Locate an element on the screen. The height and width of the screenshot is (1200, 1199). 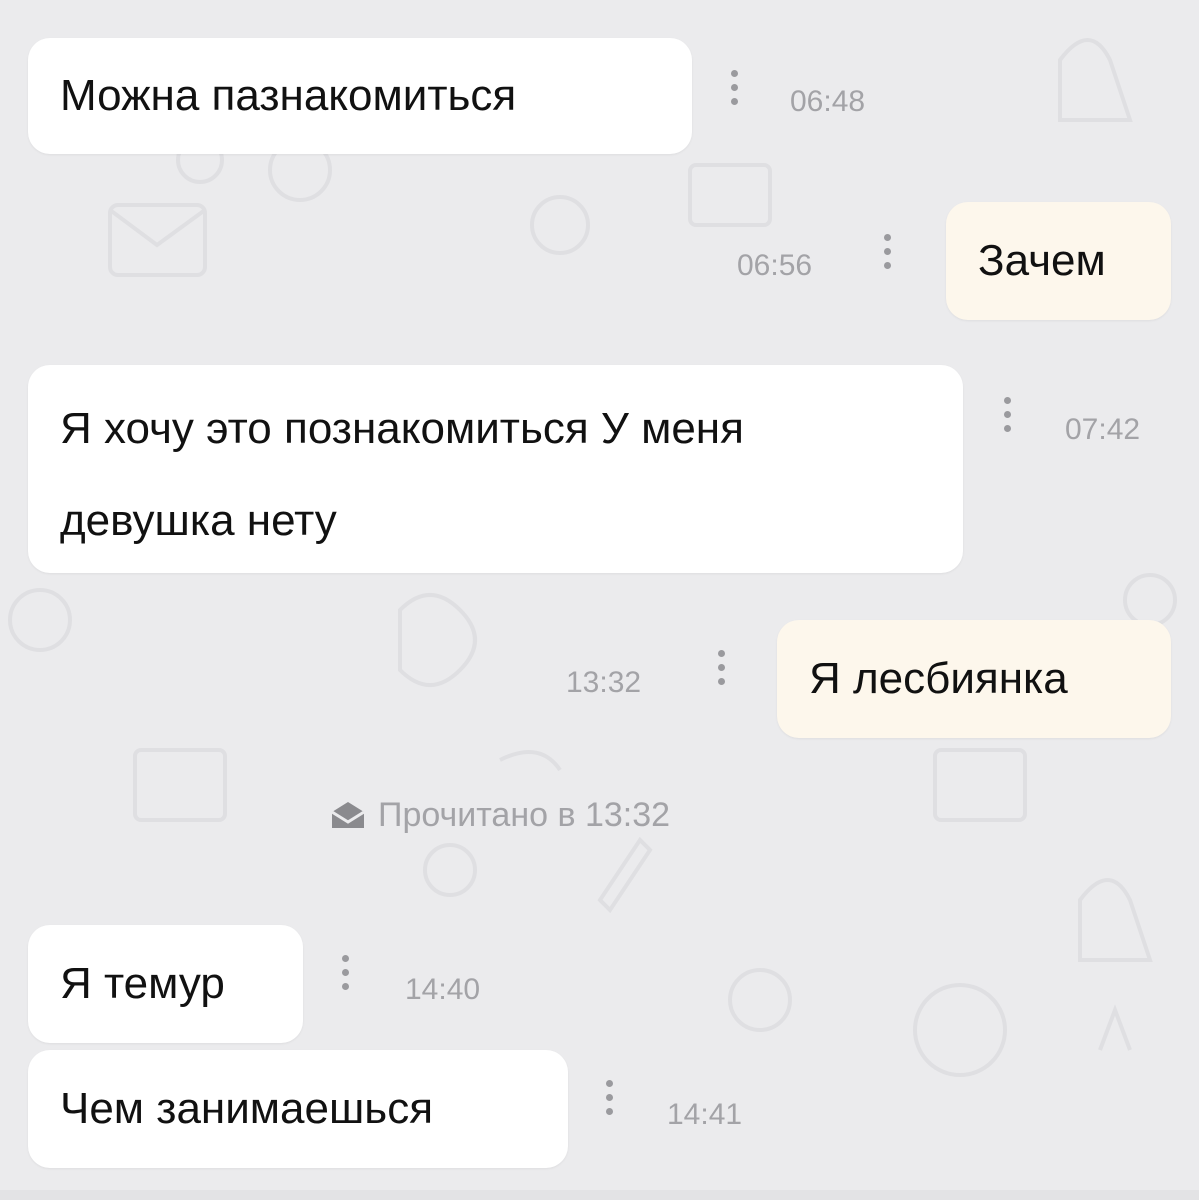
message-time: 14:41 is located at coordinates (705, 1114).